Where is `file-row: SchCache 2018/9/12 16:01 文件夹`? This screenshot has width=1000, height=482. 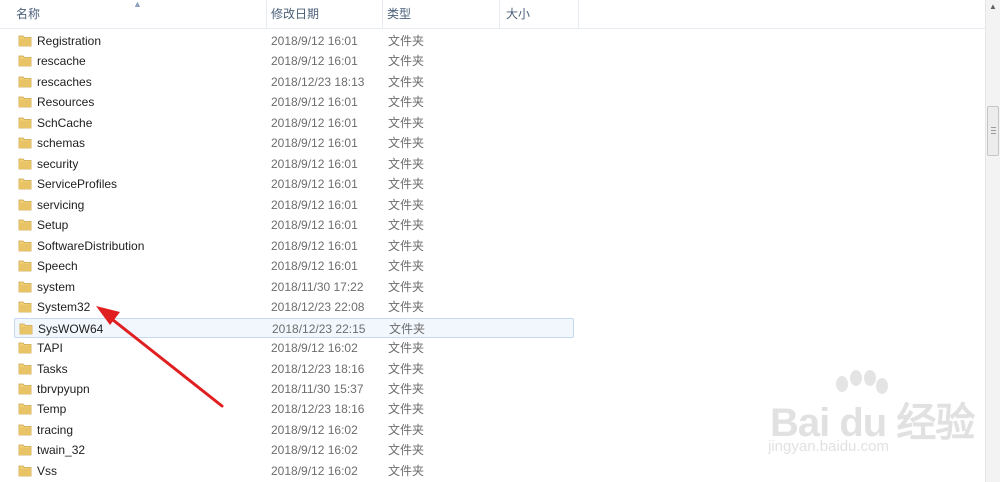
file-row: SchCache 2018/9/12 16:01 文件夹 is located at coordinates (294, 123).